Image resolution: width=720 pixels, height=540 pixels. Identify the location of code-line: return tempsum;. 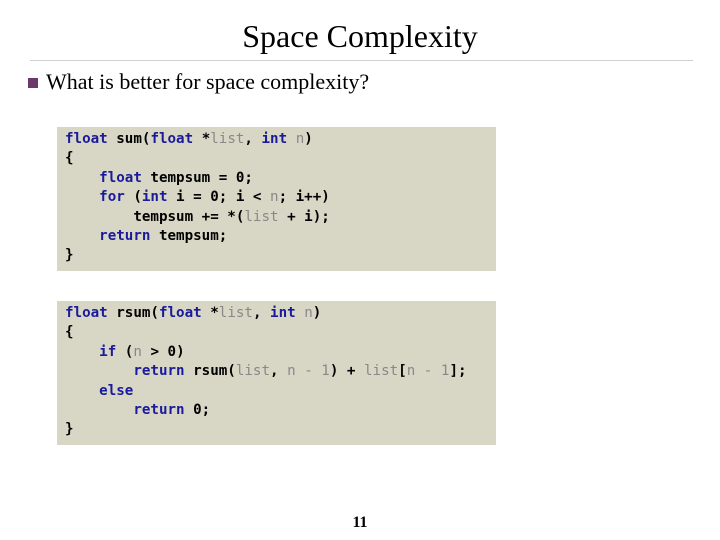
(280, 236).